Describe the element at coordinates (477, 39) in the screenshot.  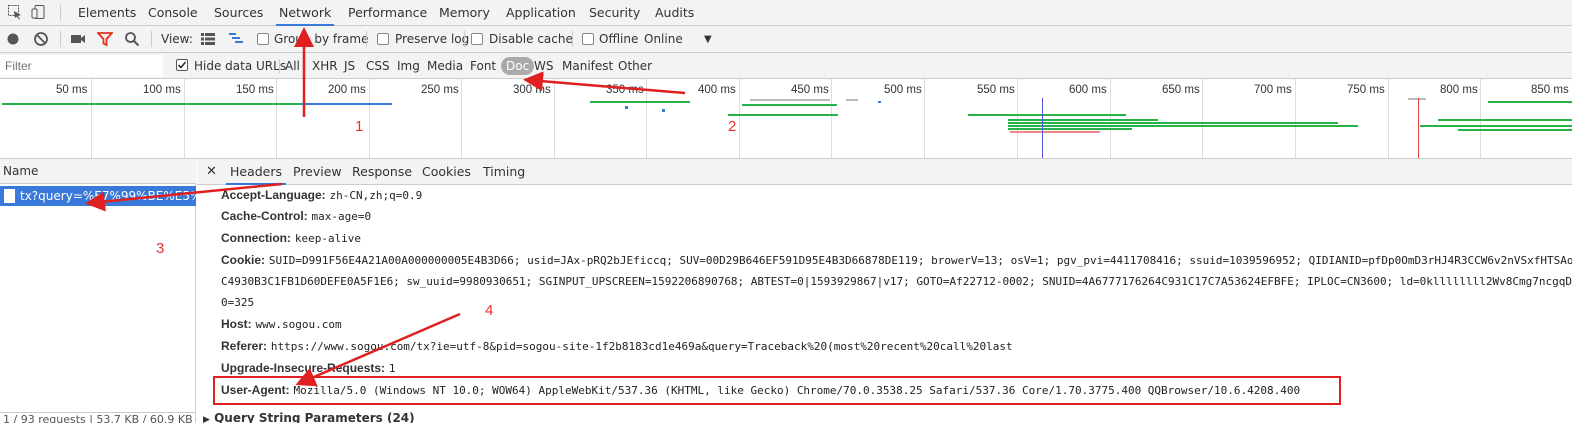
I see `disable-cache-checkbox` at that location.